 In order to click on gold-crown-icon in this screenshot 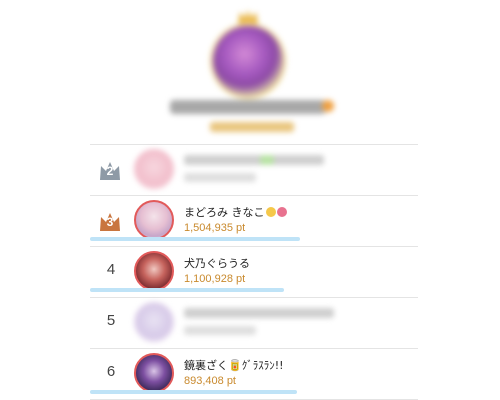, I will do `click(248, 17)`.